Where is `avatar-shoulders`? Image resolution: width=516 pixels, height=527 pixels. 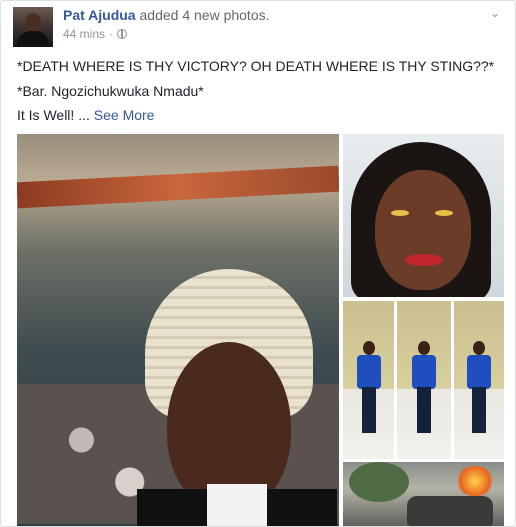
avatar-shoulders is located at coordinates (33, 39).